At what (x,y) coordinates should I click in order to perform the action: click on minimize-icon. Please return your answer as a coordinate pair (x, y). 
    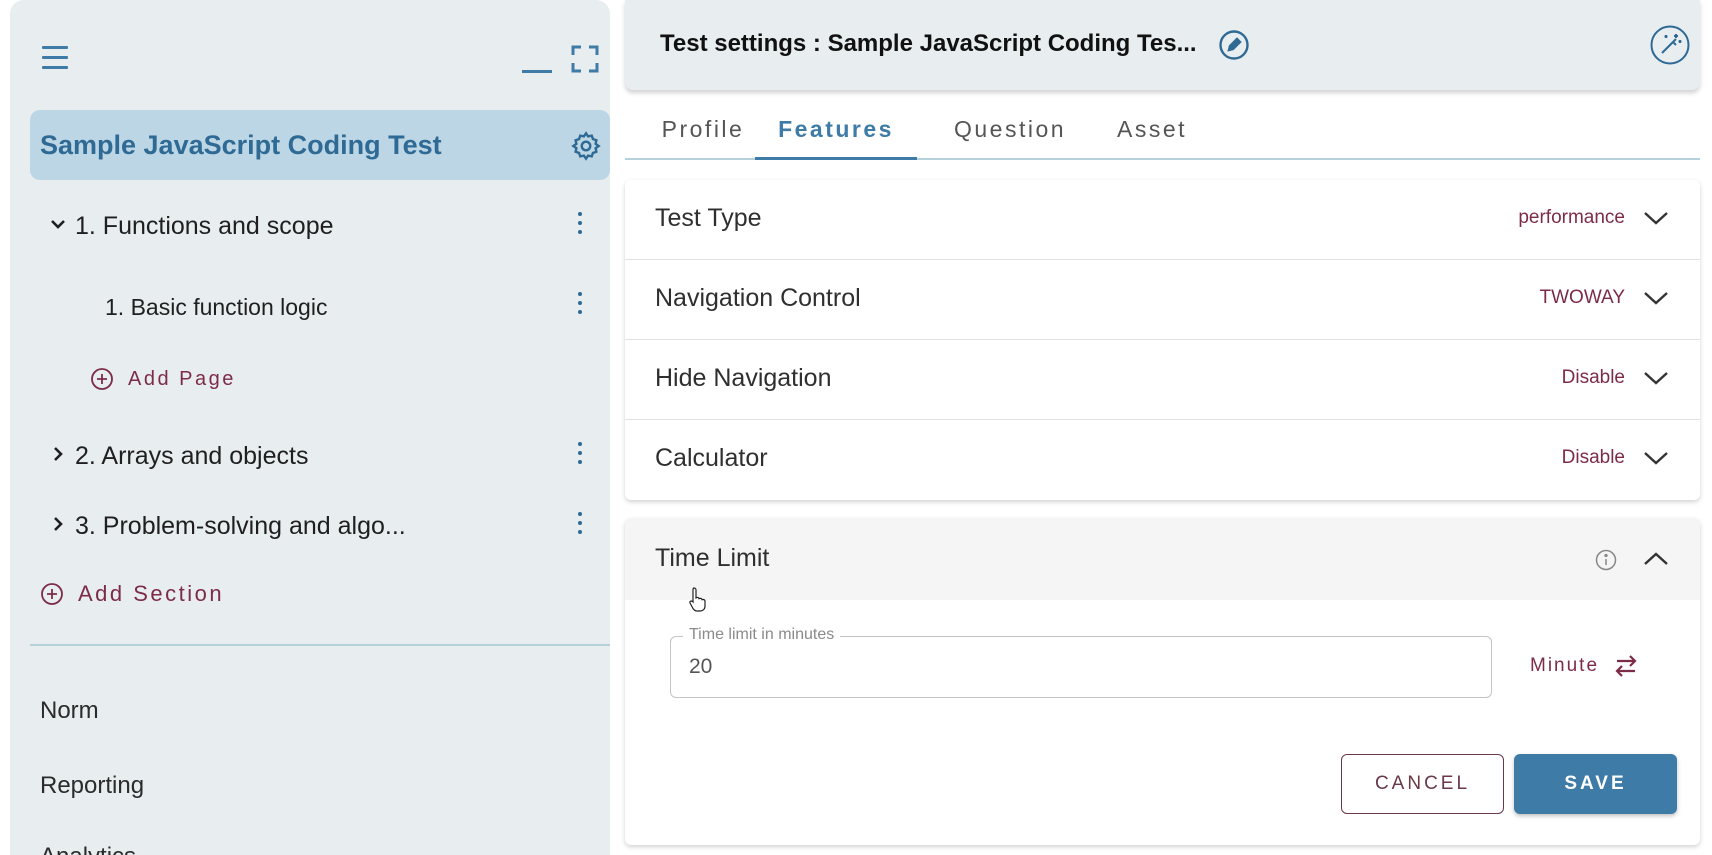
    Looking at the image, I should click on (537, 71).